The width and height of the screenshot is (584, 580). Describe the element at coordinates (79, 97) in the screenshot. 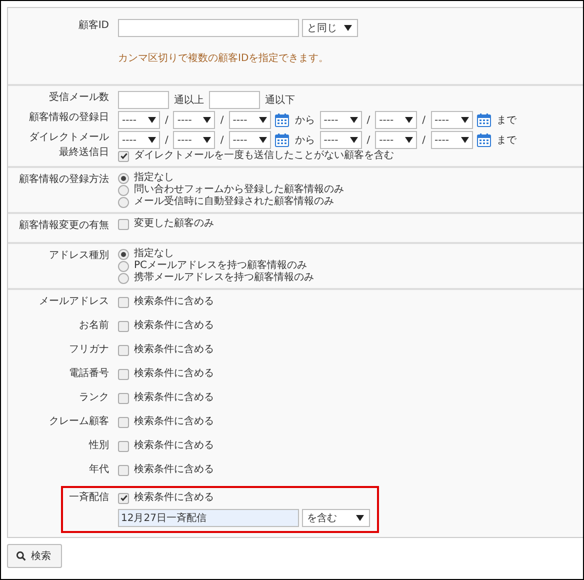

I see `field-label: 受信メール数` at that location.